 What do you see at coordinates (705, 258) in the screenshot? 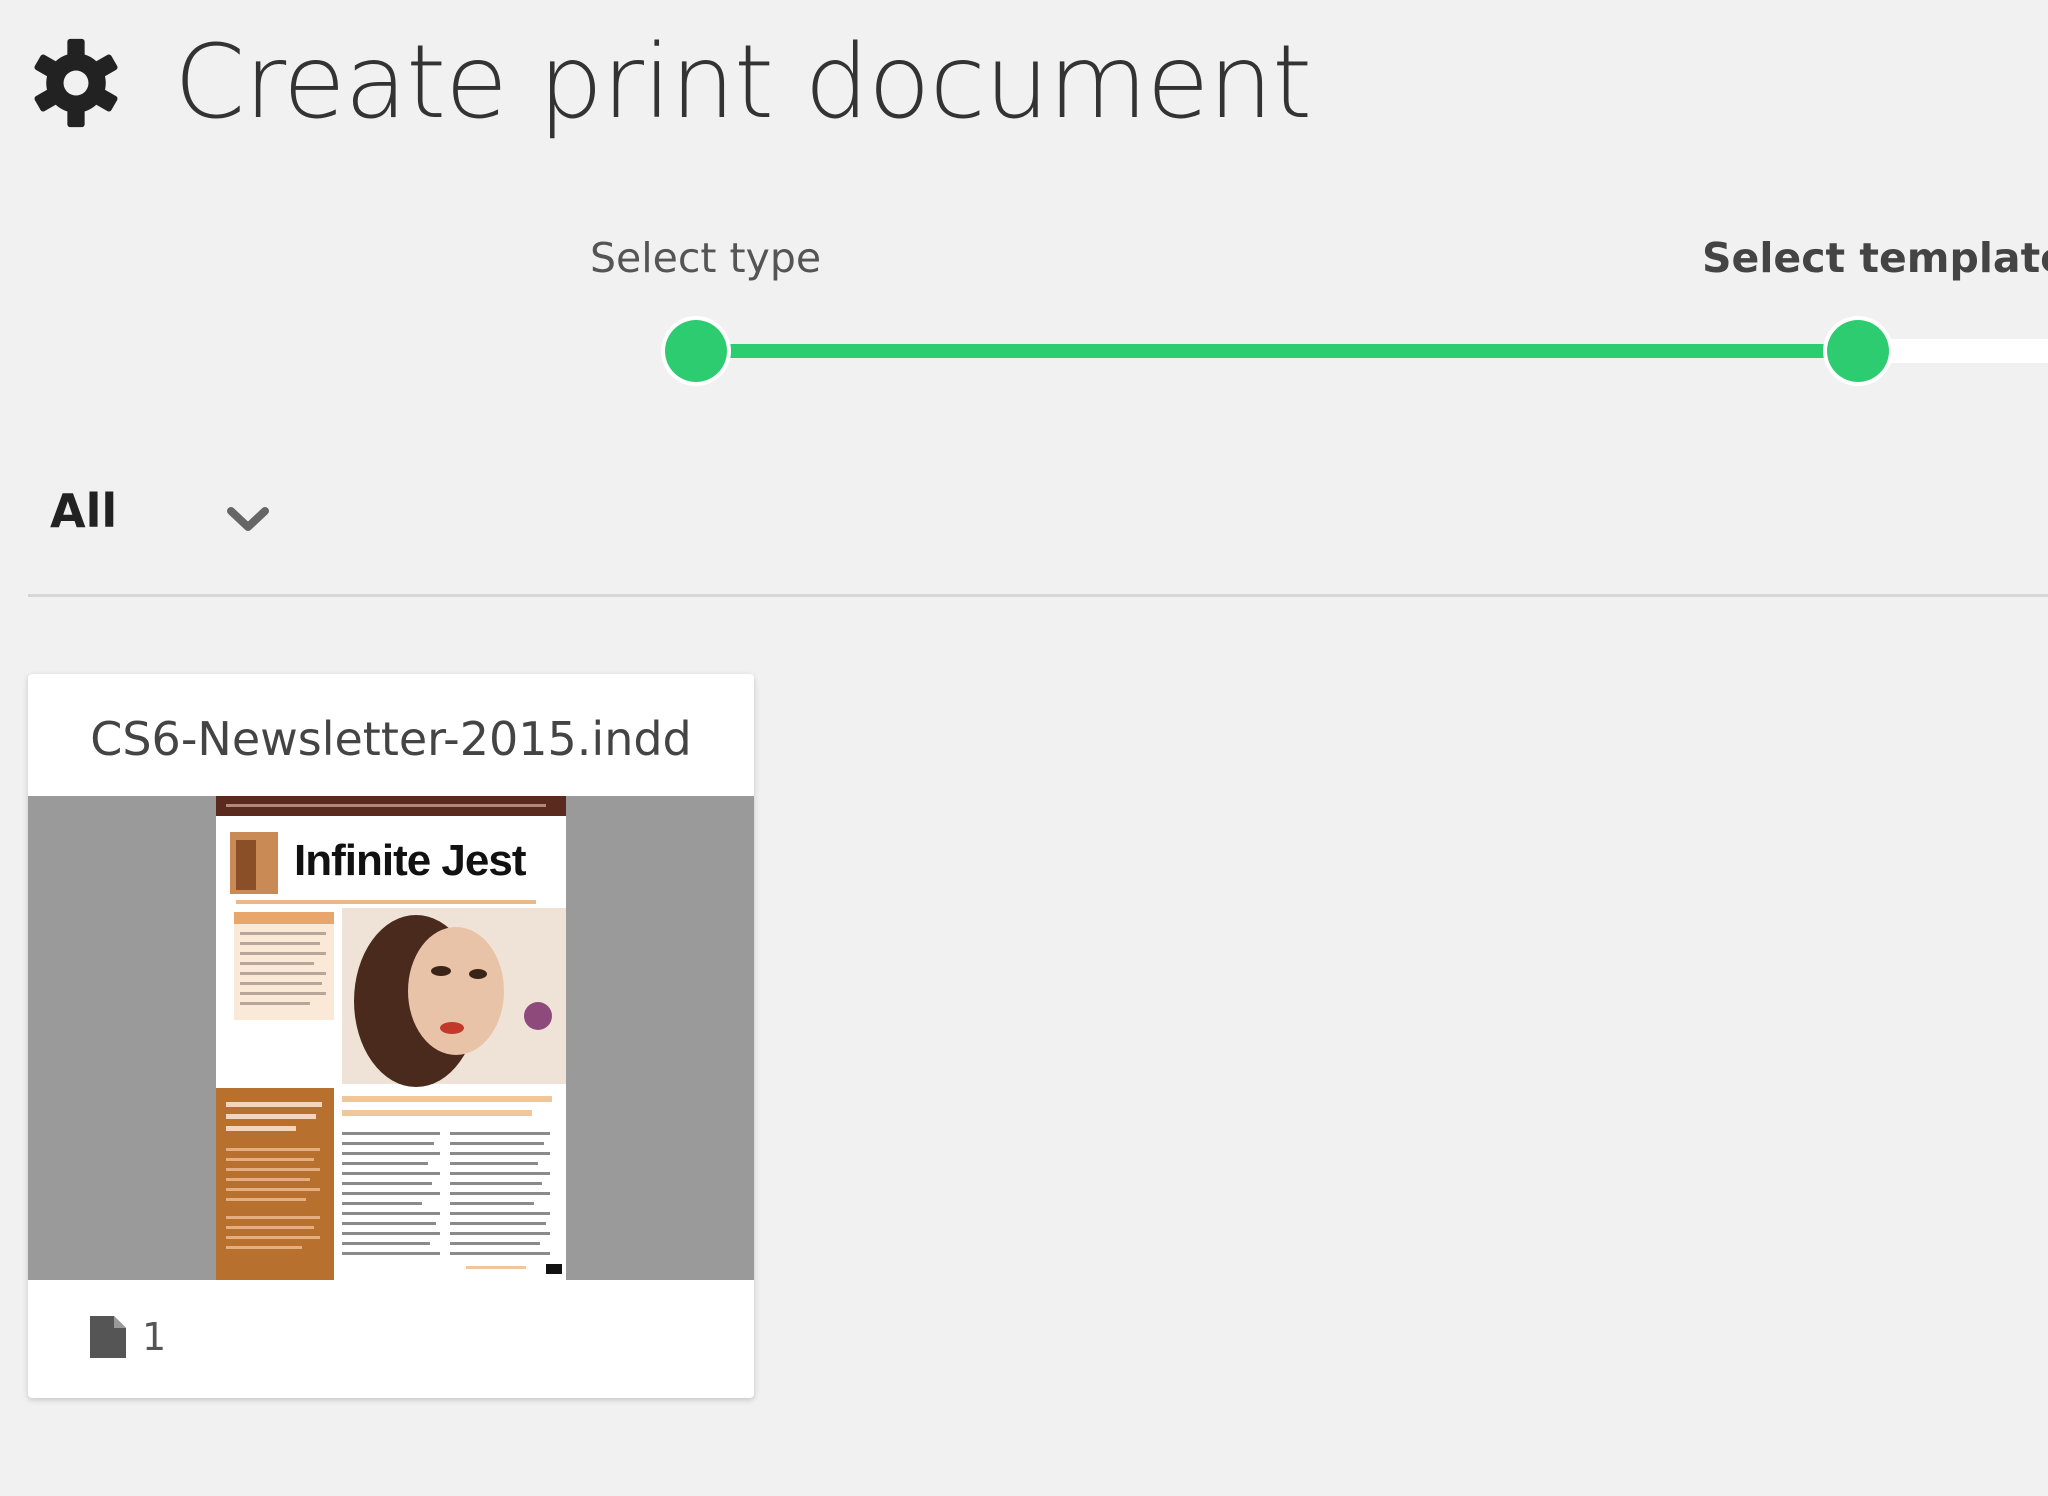
I see `step-label-select-type: Select type` at bounding box center [705, 258].